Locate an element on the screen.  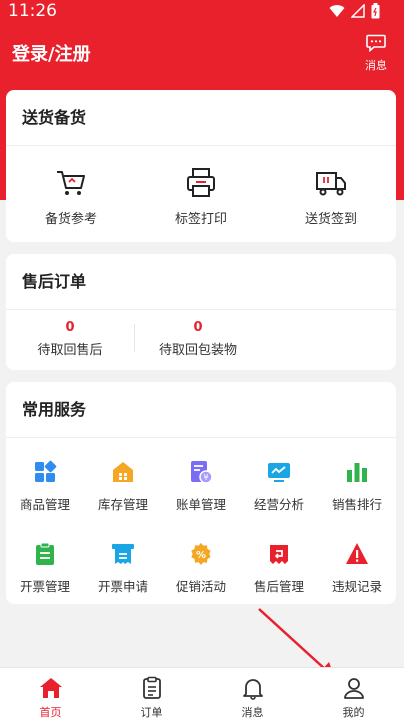
tab-mine-label: 我的 is located at coordinates (353, 712).